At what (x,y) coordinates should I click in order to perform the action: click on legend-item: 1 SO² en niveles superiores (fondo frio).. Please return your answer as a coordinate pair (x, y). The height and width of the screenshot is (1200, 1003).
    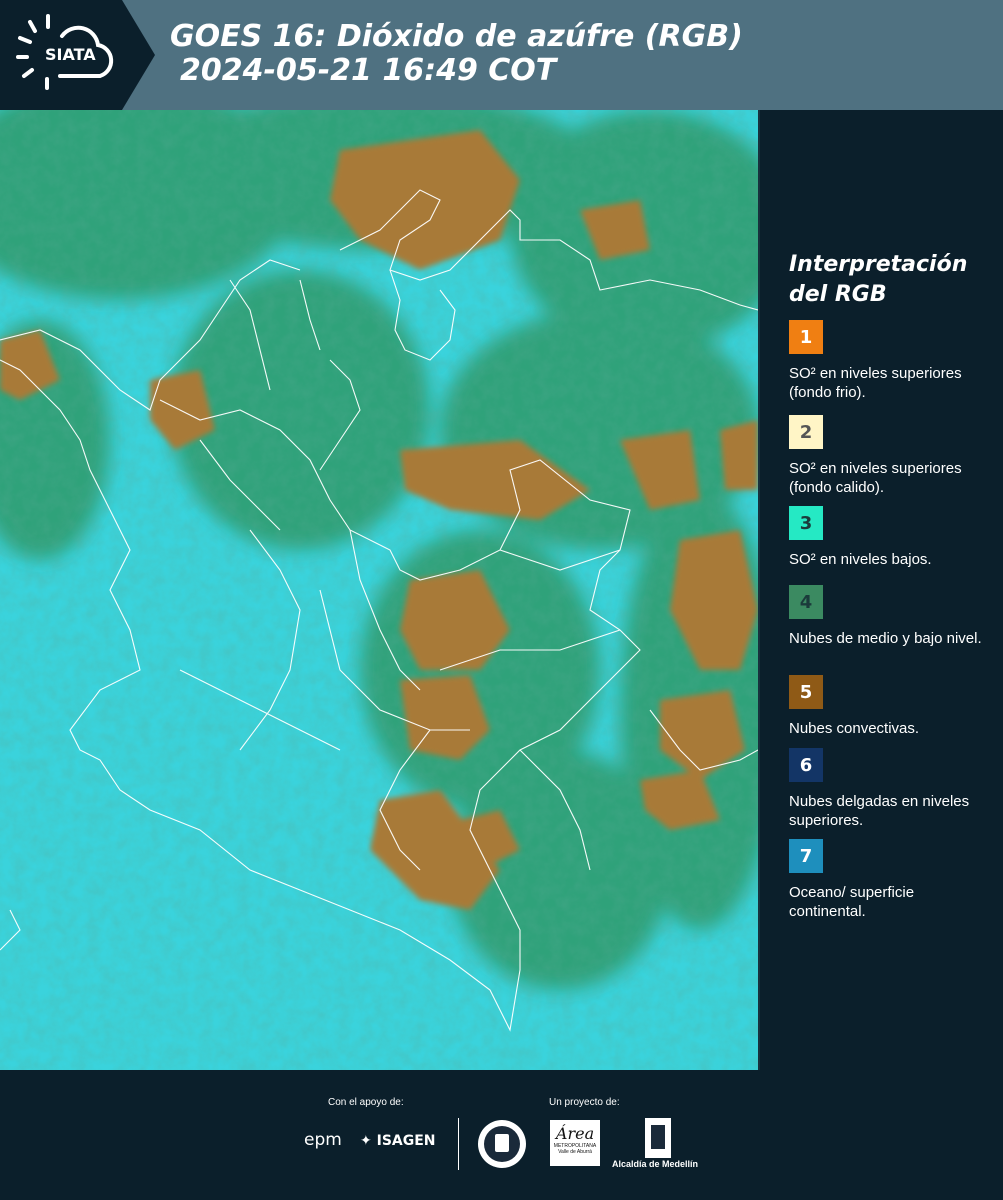
    Looking at the image, I should click on (889, 361).